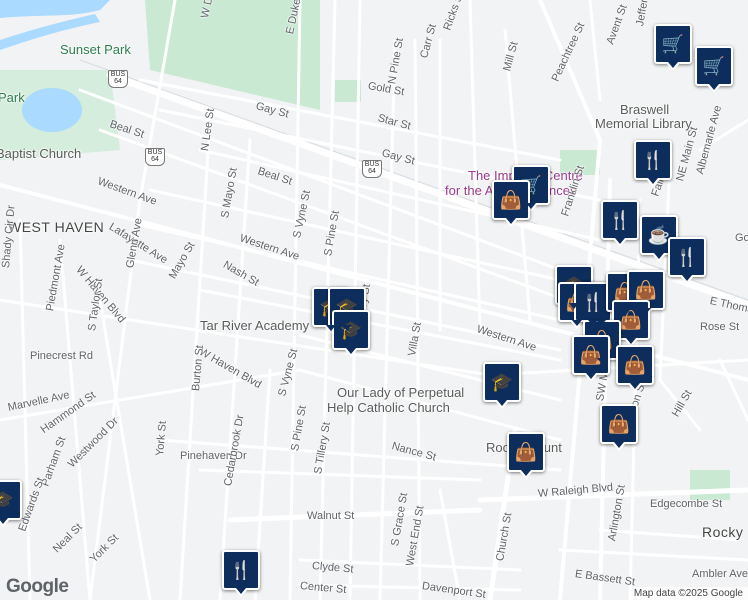  I want to click on street-label: Memorial Library, so click(643, 123).